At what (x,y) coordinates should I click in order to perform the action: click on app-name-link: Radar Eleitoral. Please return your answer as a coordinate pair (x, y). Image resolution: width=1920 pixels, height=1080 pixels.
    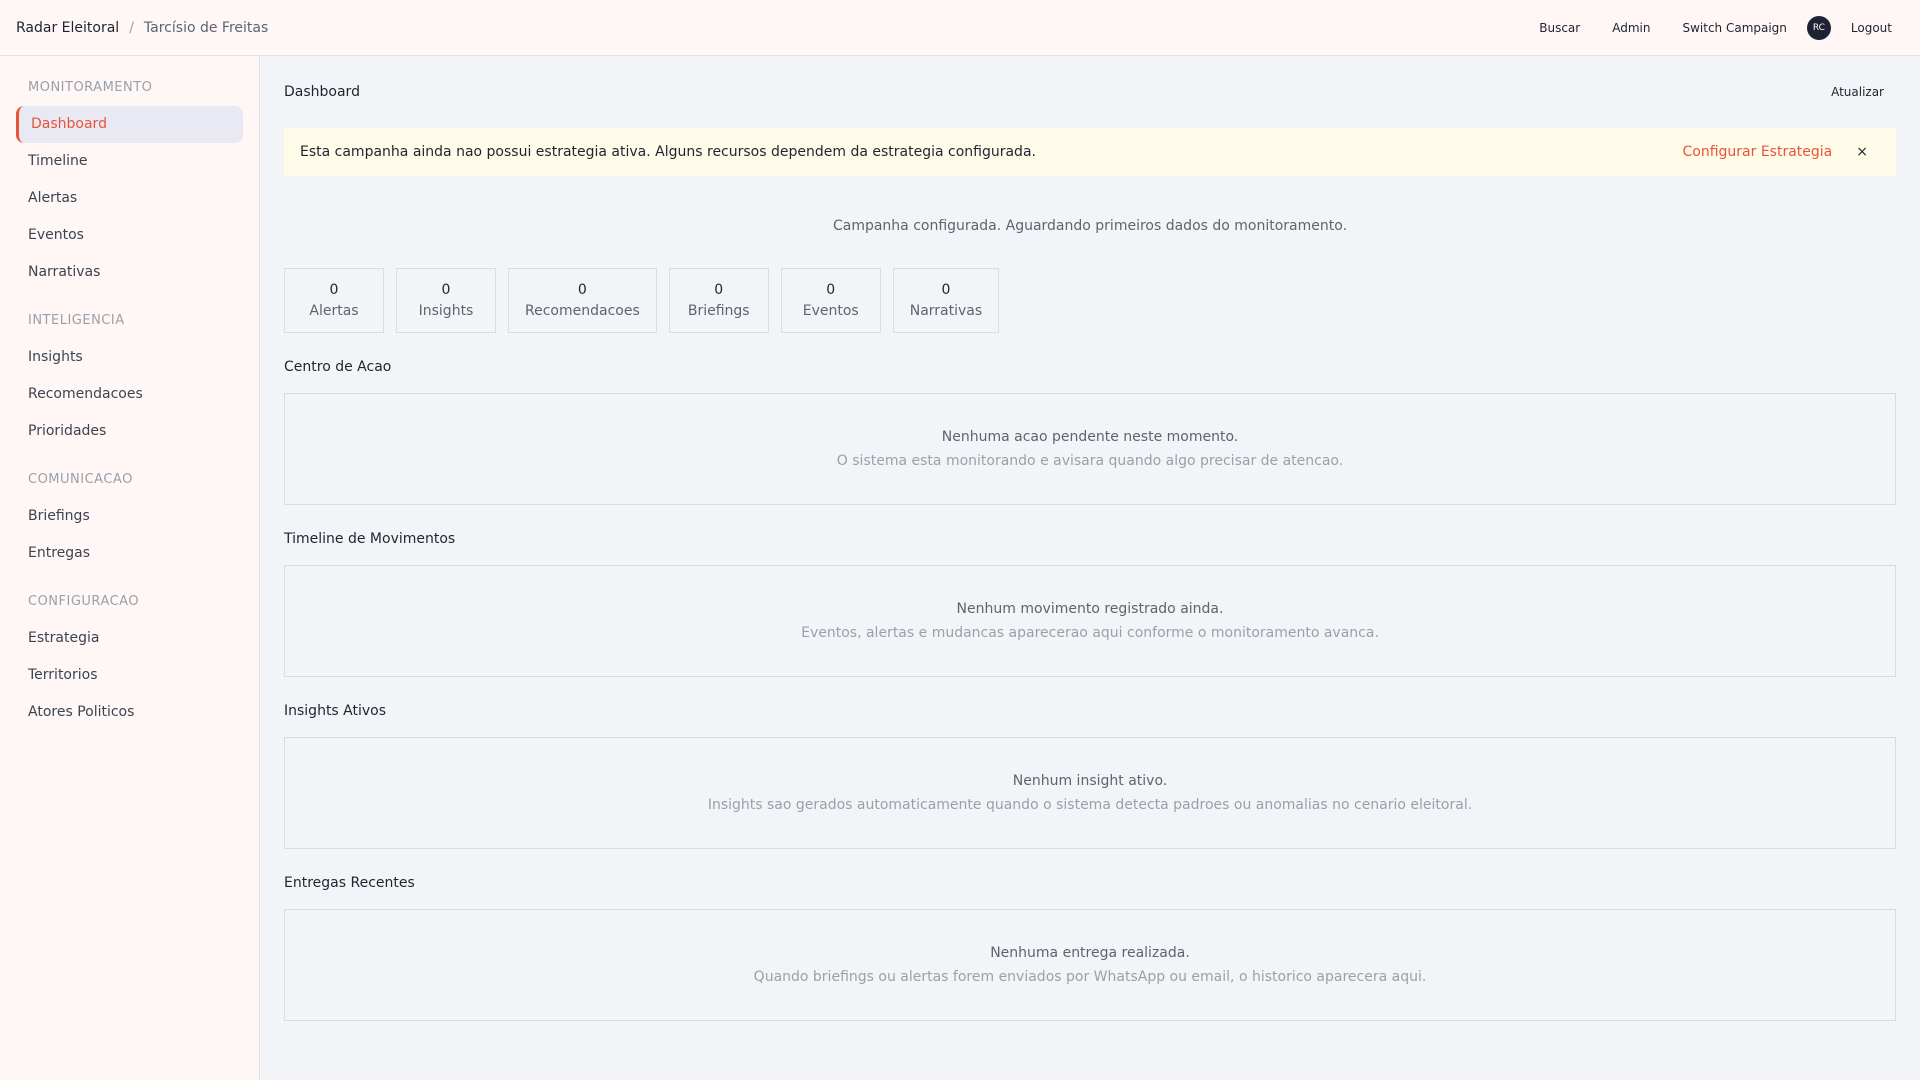
    Looking at the image, I should click on (67, 28).